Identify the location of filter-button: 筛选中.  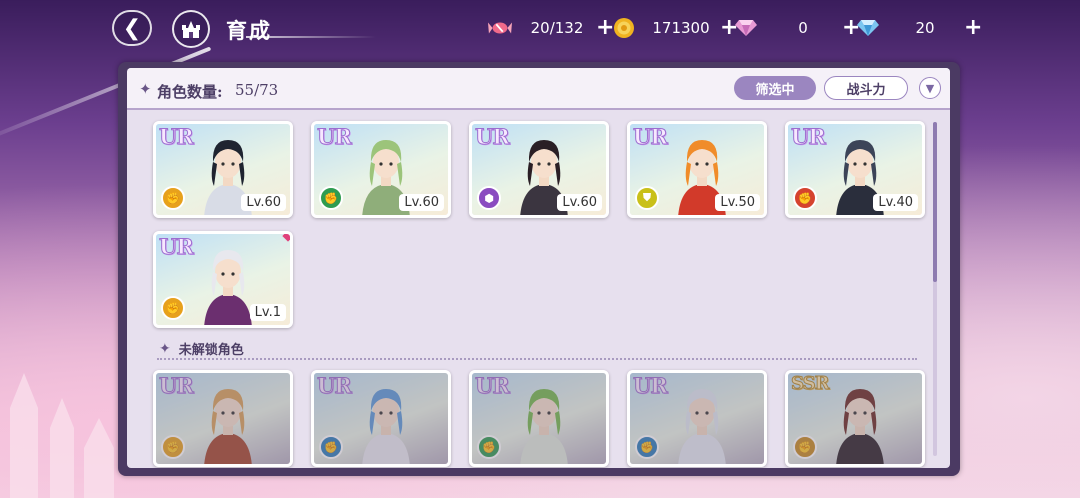
(775, 88).